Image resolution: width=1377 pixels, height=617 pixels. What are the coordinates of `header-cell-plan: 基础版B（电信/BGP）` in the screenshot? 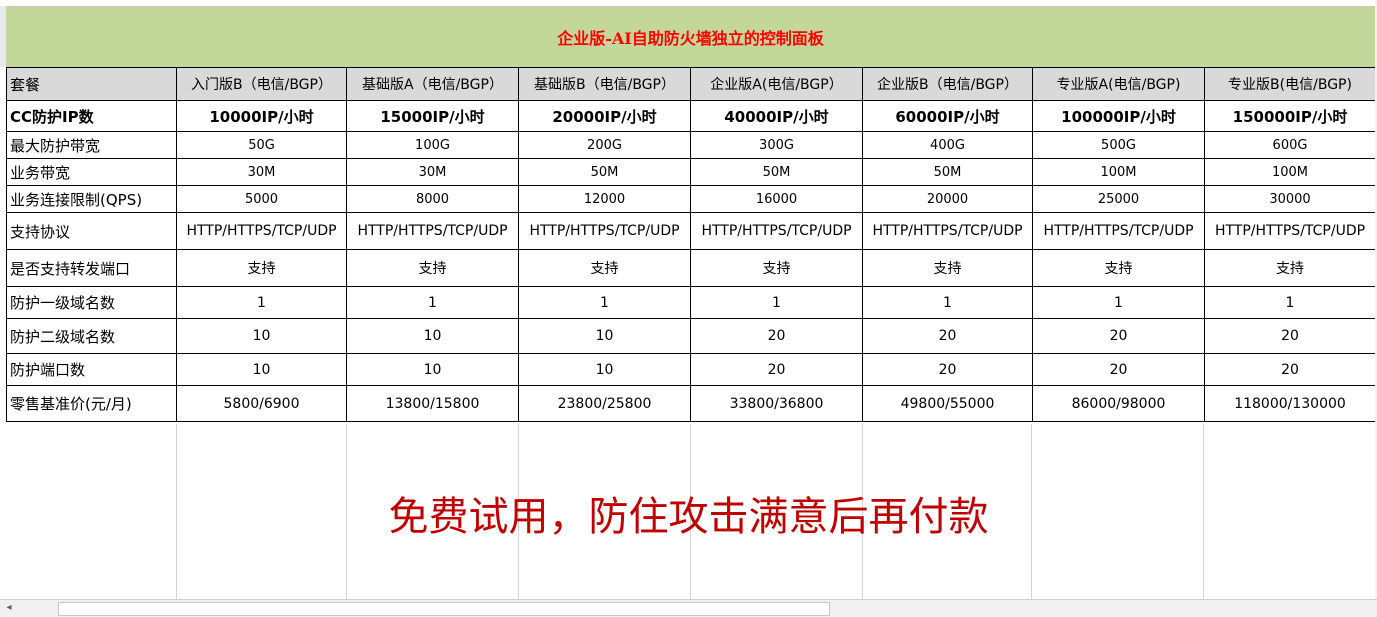 It's located at (604, 84).